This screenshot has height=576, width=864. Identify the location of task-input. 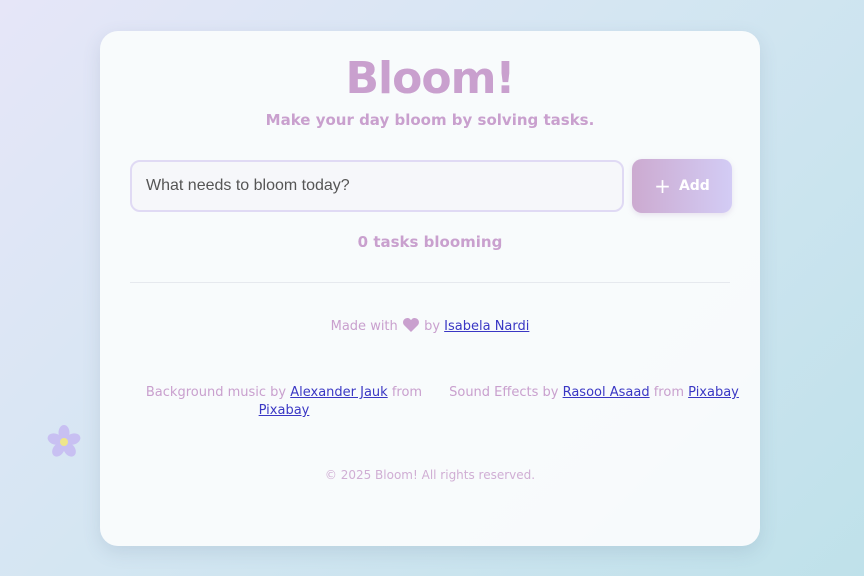
(377, 186).